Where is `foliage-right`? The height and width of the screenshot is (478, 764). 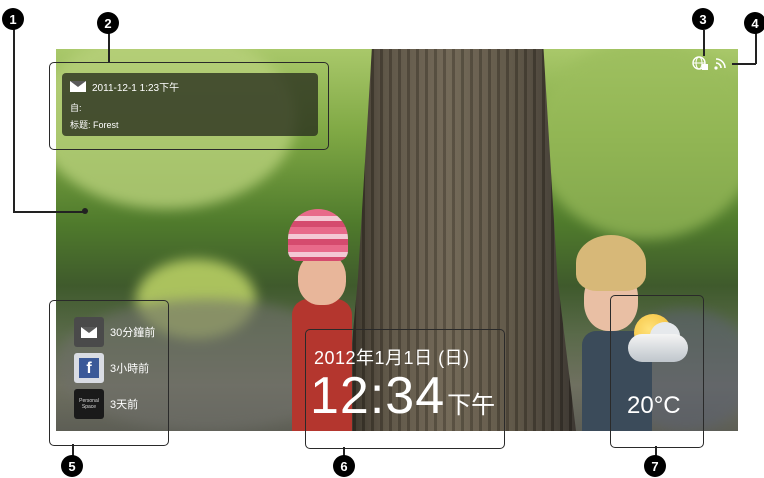
foliage-right is located at coordinates (637, 144).